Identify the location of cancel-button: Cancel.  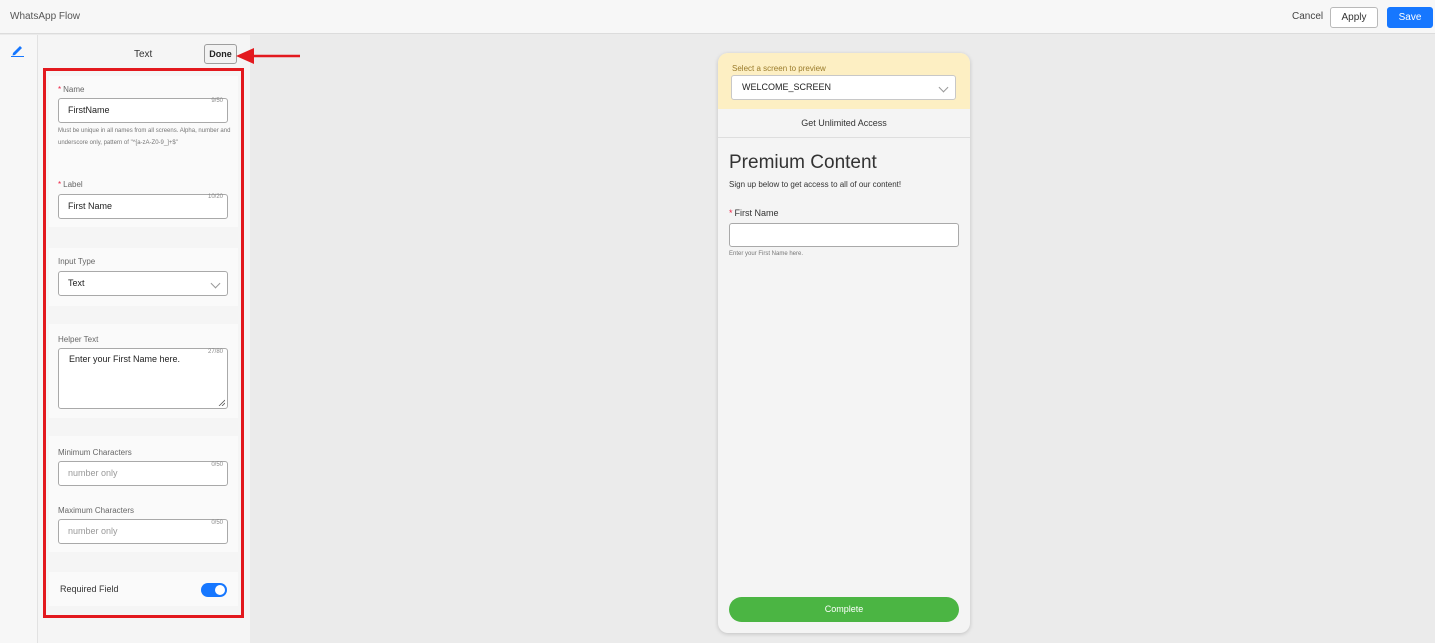
(1307, 16).